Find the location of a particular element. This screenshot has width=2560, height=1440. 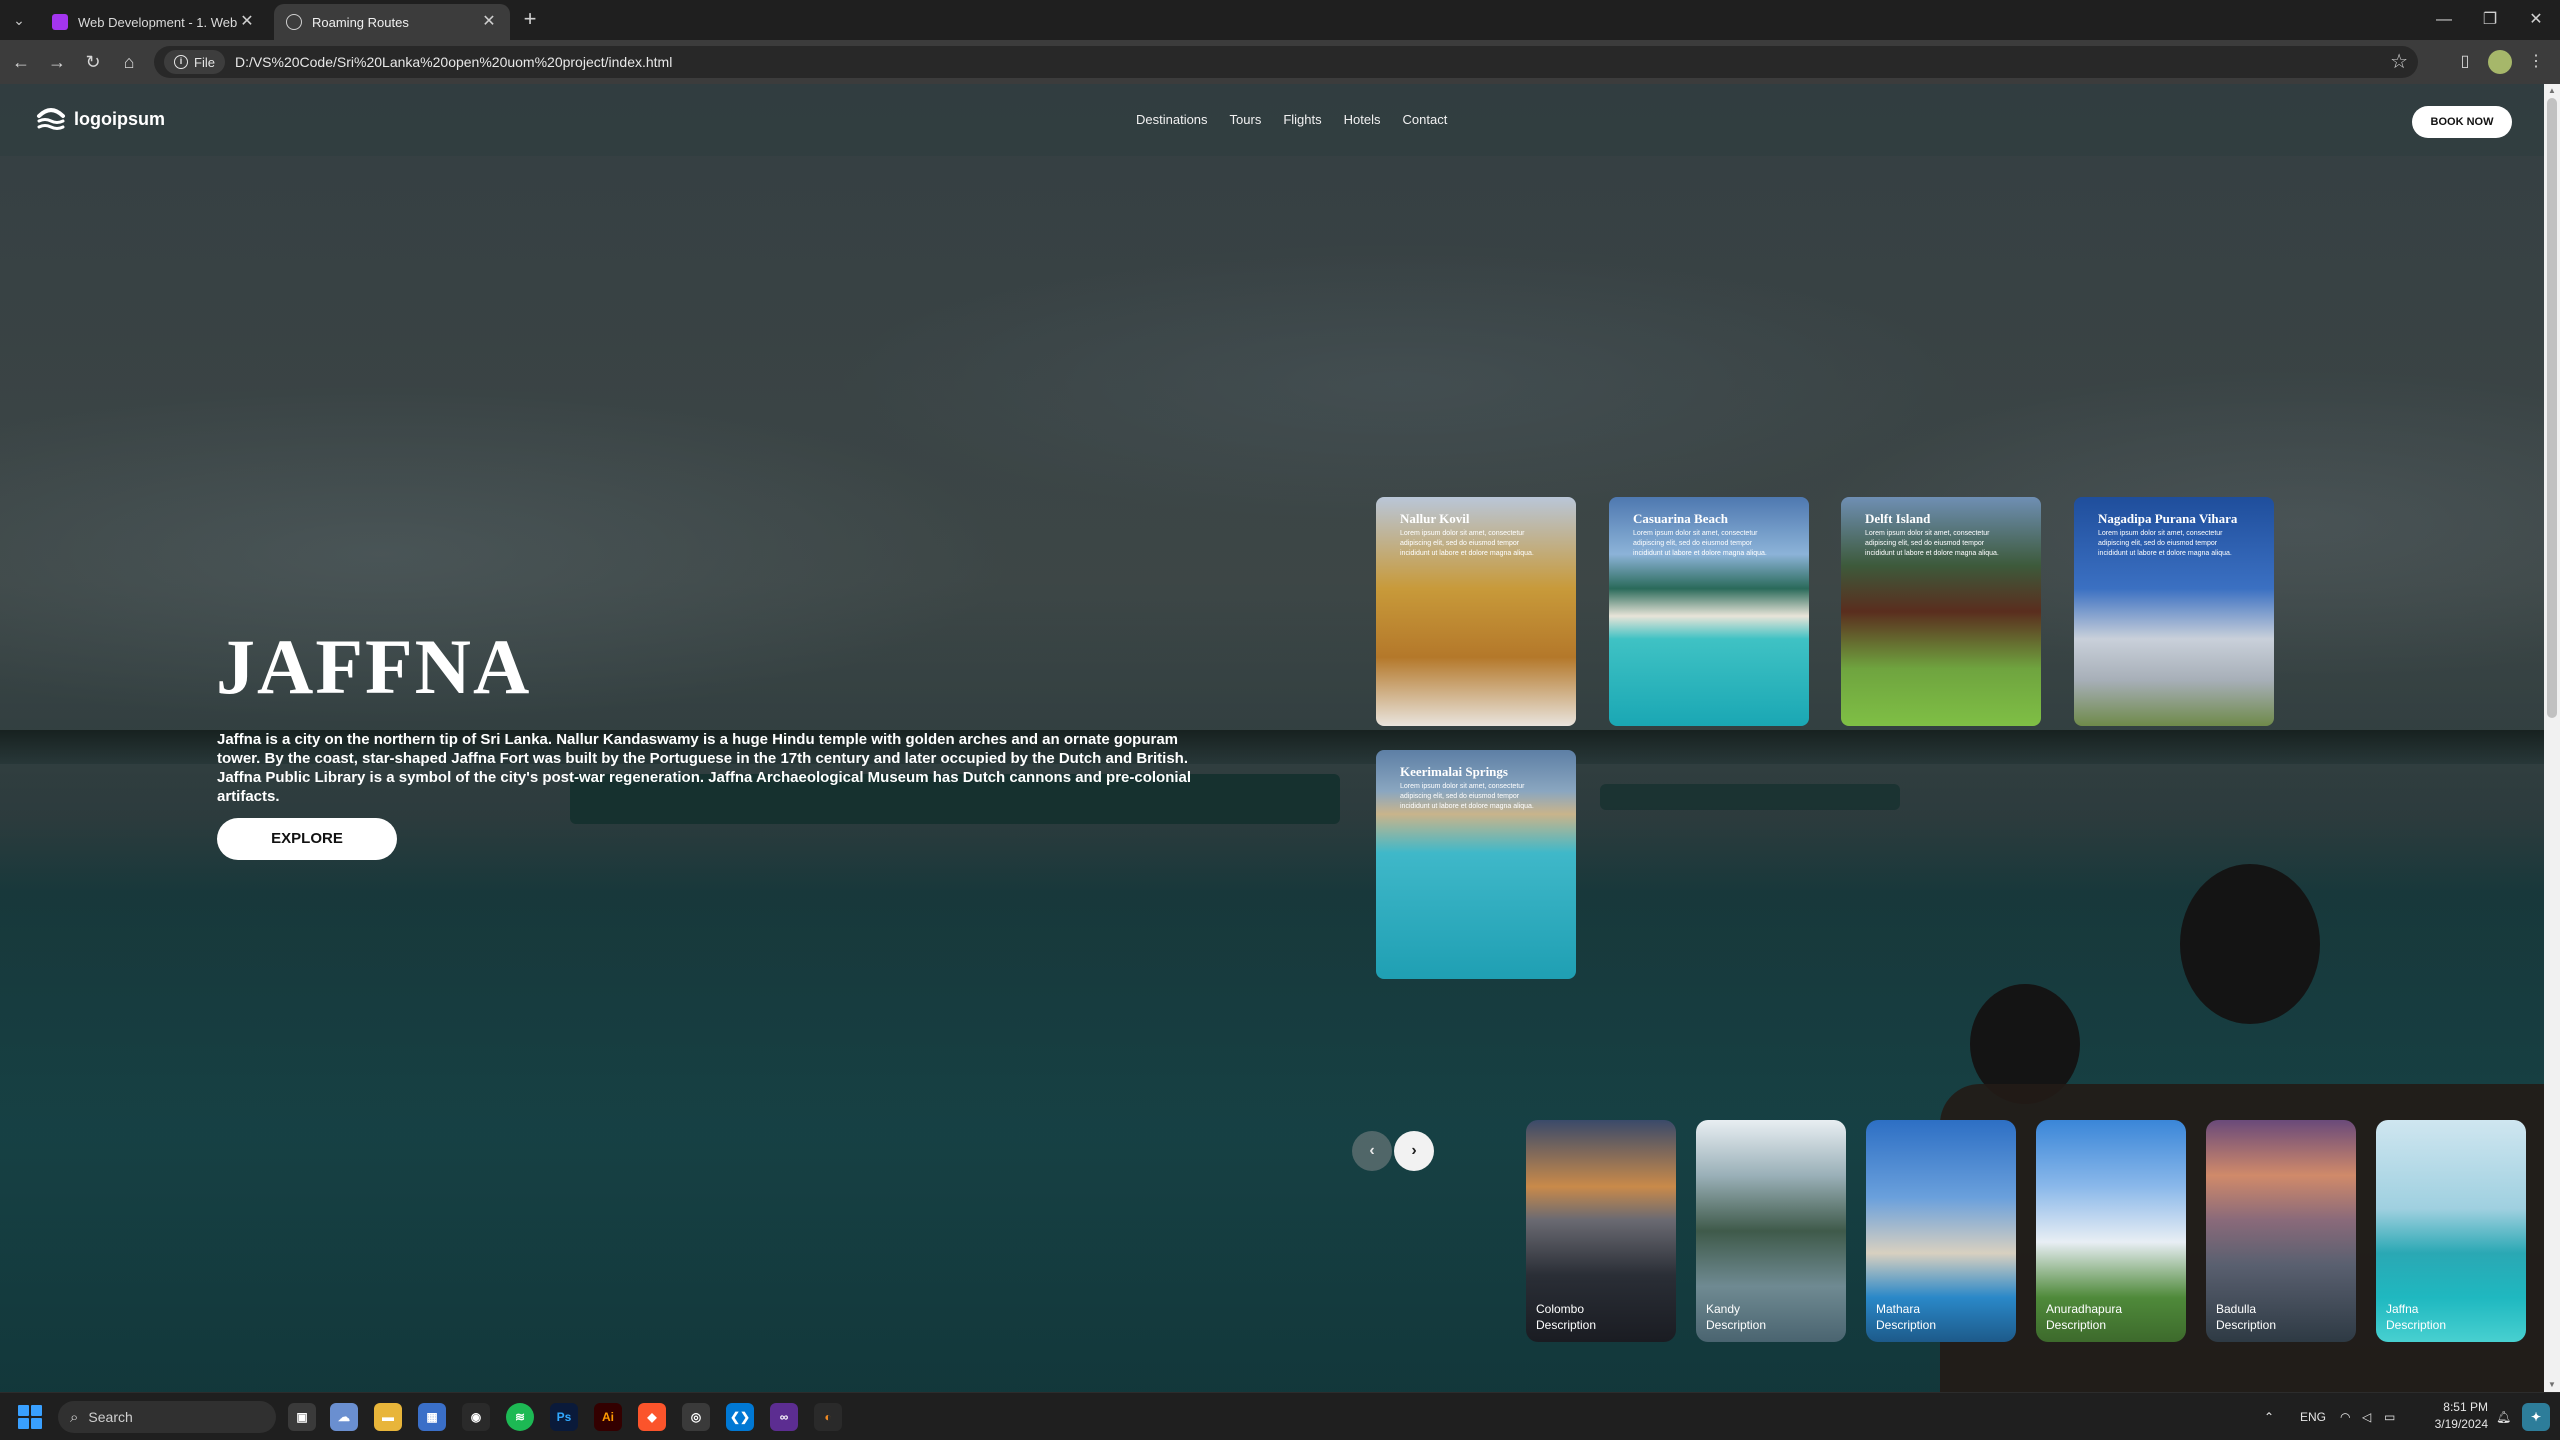

new-tab-button: + is located at coordinates (530, 20).